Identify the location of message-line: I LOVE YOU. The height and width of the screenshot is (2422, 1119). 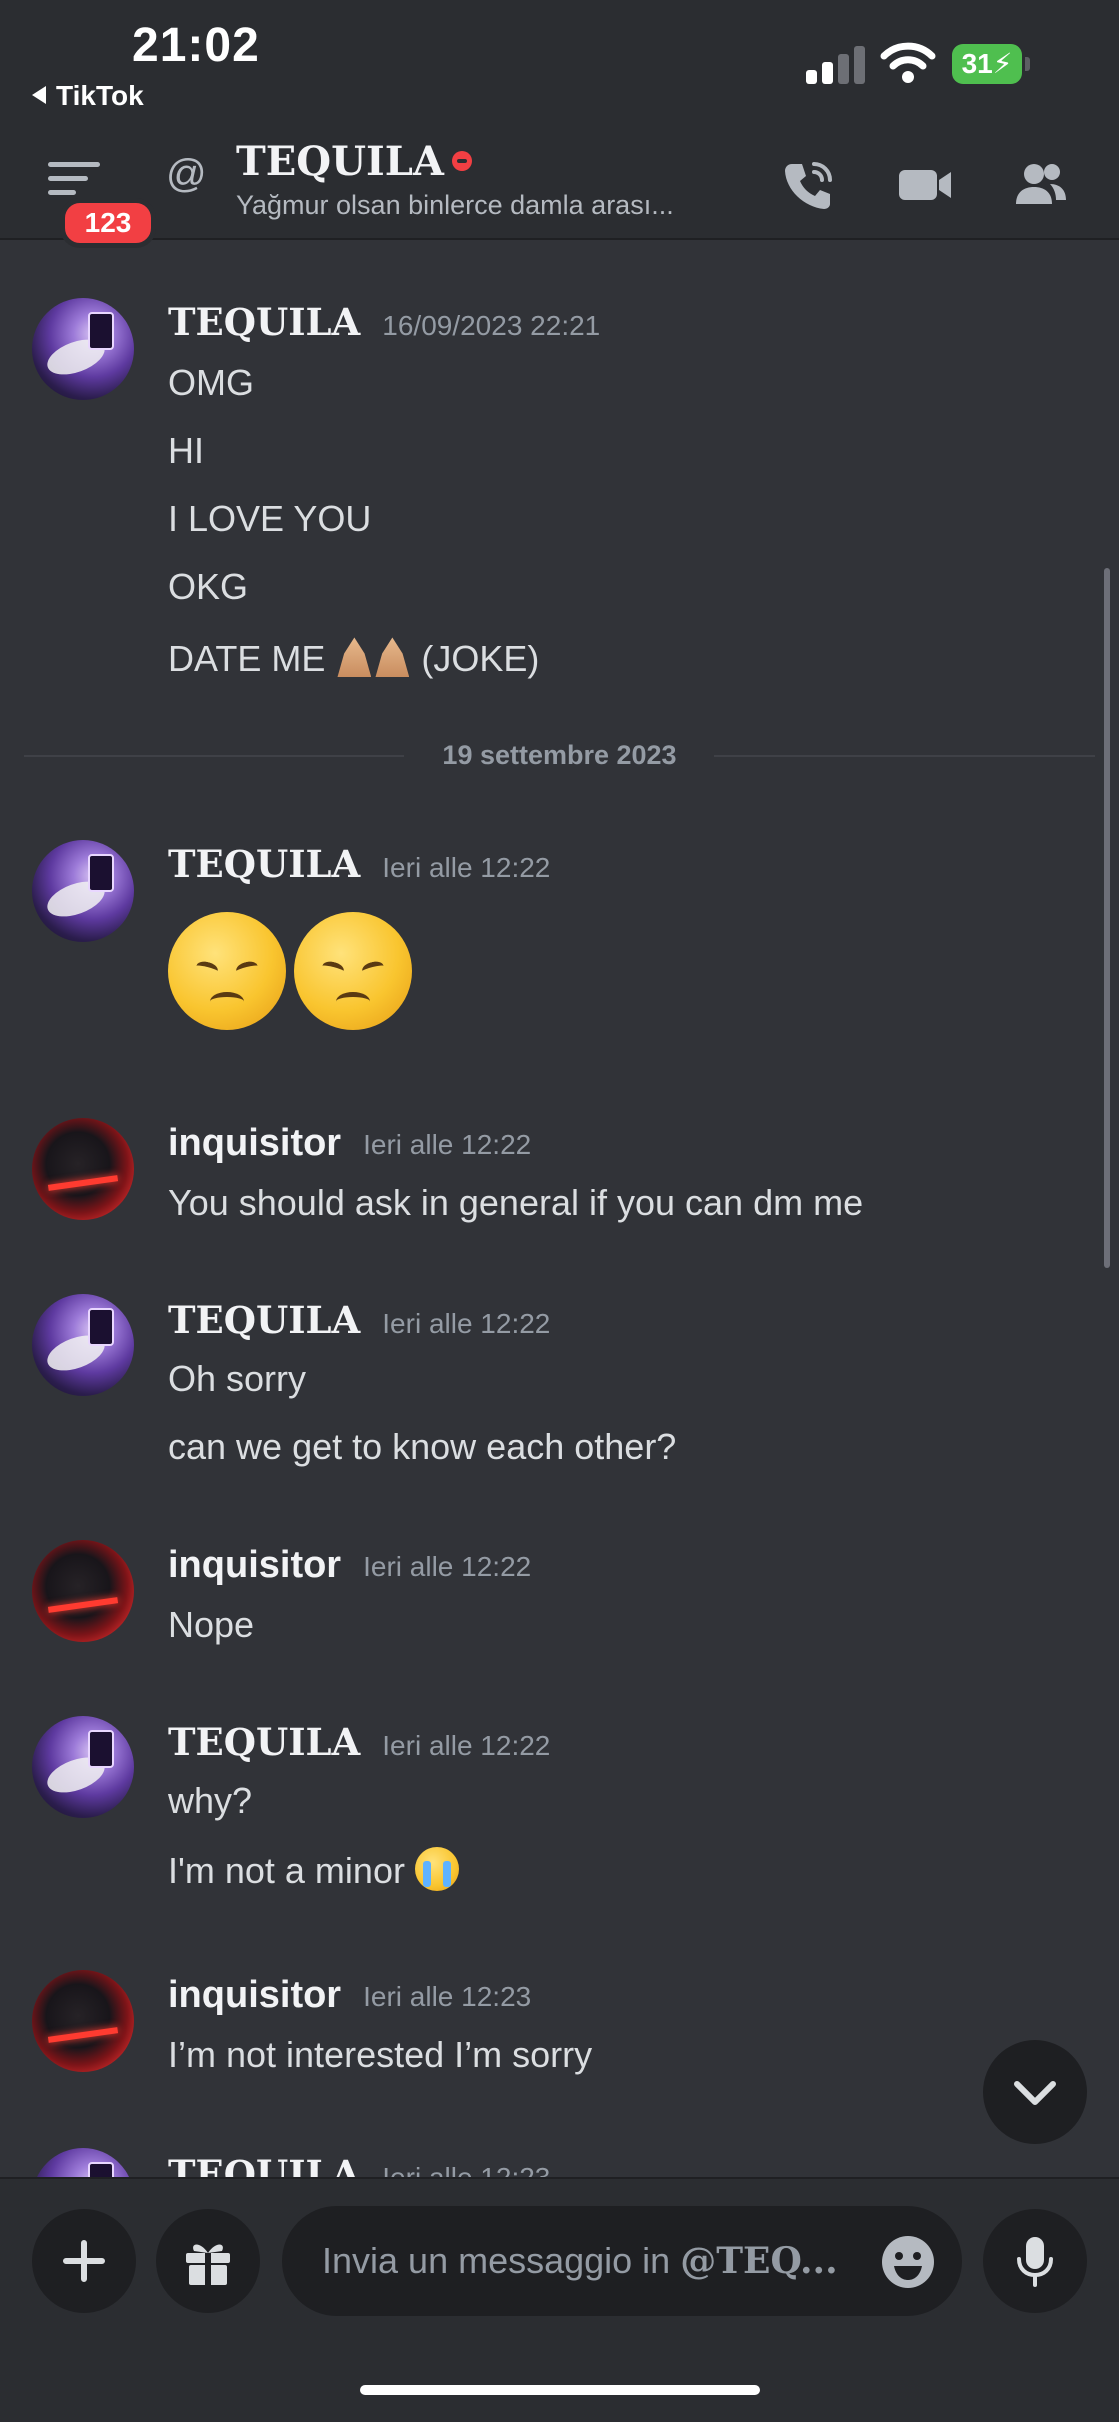
(270, 518).